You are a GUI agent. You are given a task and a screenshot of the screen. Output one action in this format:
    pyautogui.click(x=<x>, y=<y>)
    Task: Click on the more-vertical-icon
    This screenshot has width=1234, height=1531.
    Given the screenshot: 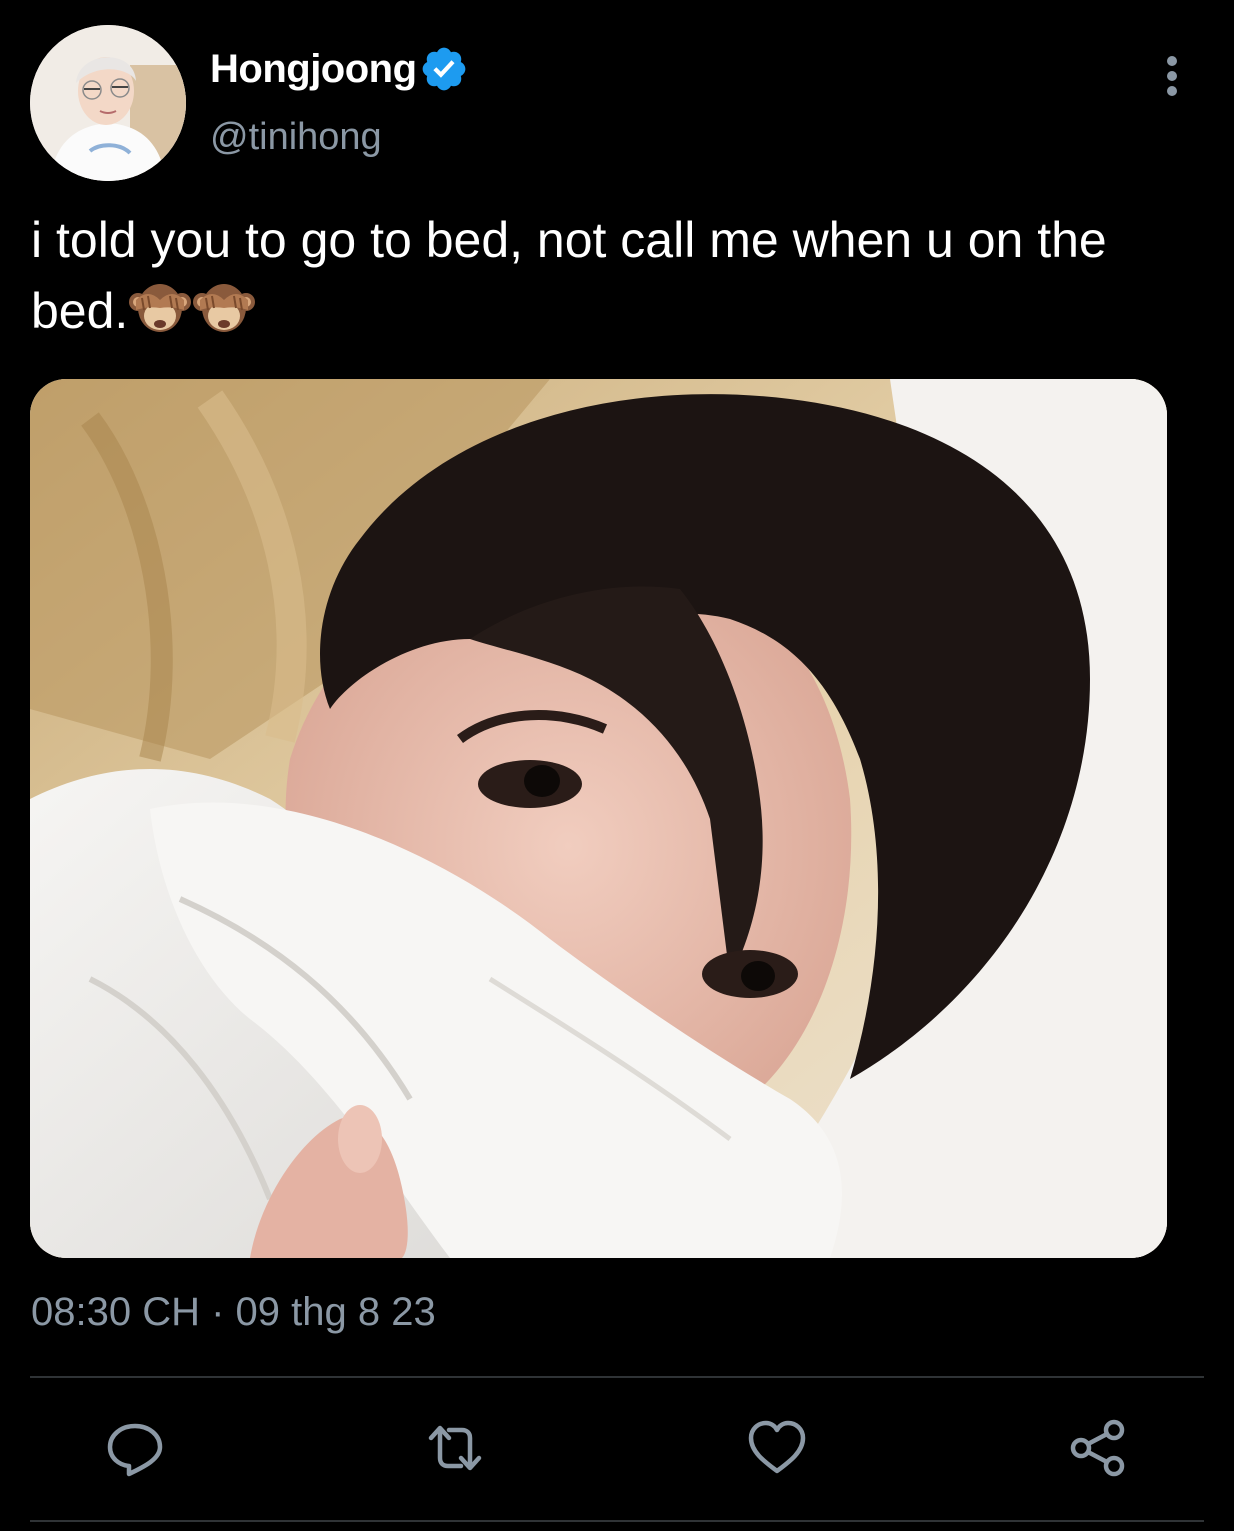 What is the action you would take?
    pyautogui.click(x=1172, y=76)
    